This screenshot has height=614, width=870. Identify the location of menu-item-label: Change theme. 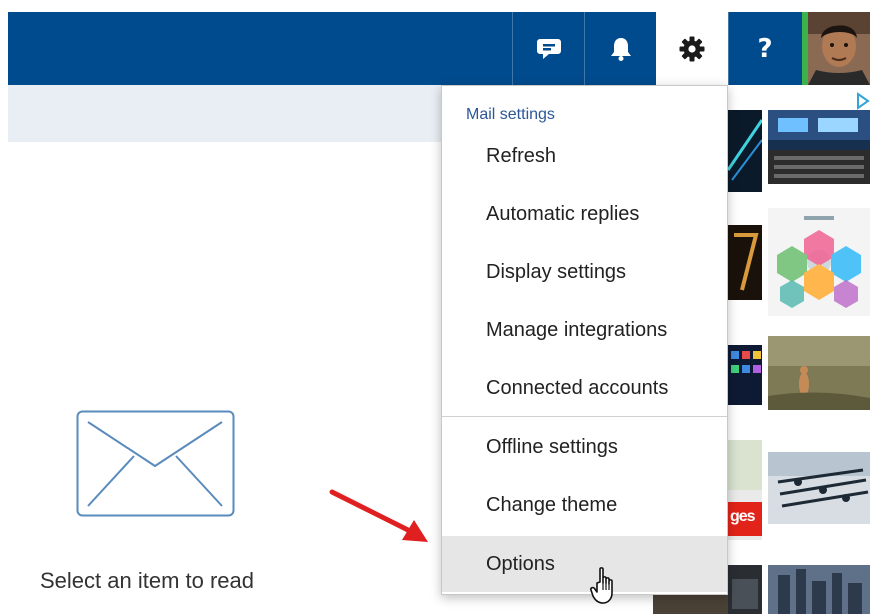
(552, 504).